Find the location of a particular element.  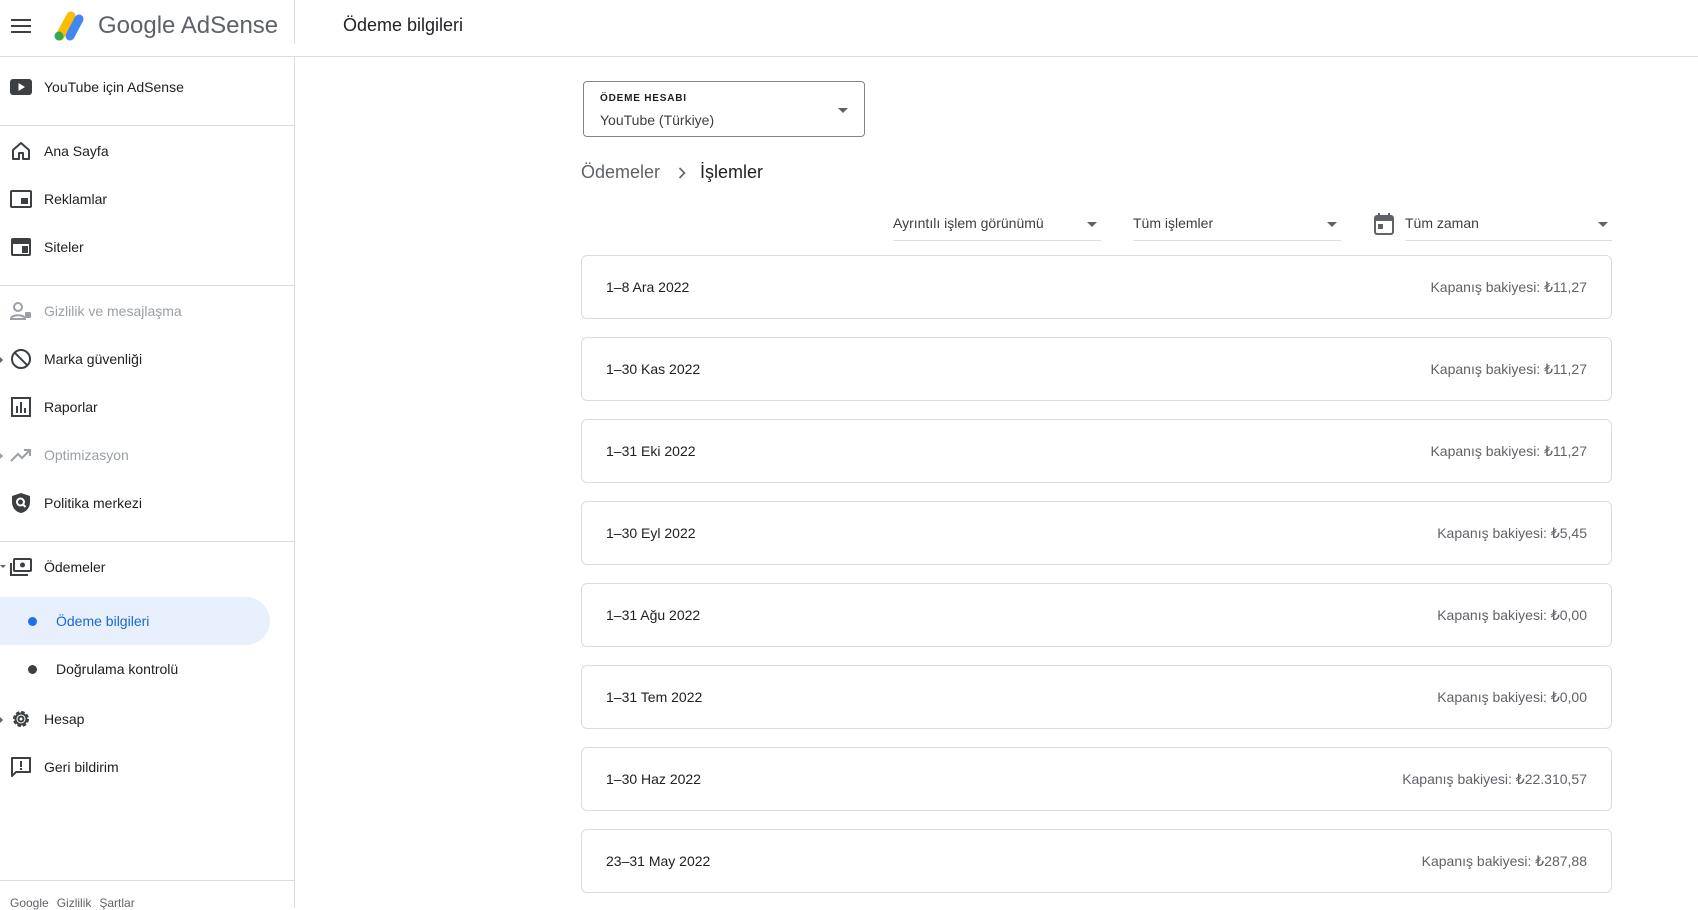

transaction-period: 1–30 Eyl 2022 is located at coordinates (651, 533).